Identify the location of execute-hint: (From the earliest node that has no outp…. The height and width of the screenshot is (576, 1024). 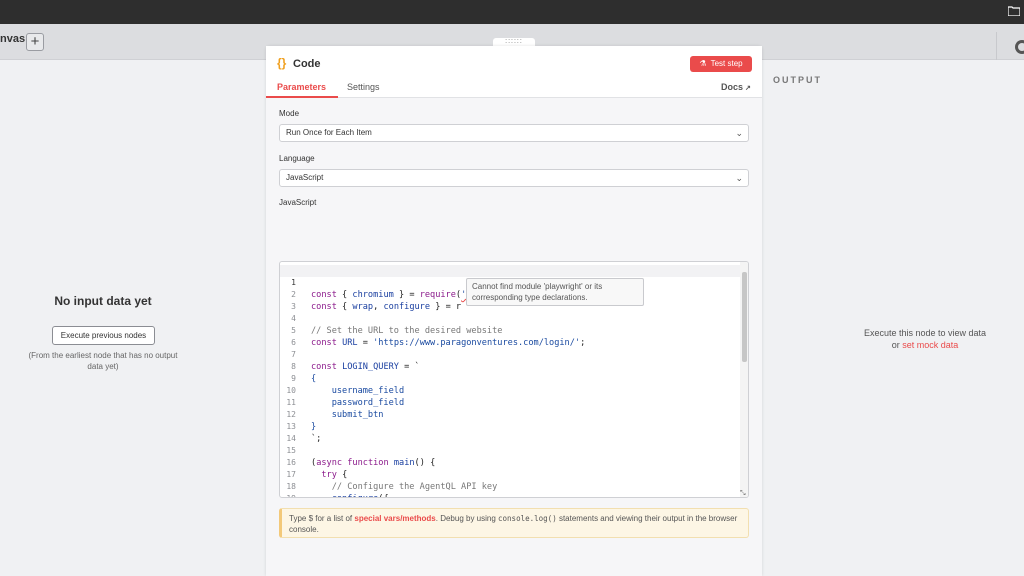
(103, 361).